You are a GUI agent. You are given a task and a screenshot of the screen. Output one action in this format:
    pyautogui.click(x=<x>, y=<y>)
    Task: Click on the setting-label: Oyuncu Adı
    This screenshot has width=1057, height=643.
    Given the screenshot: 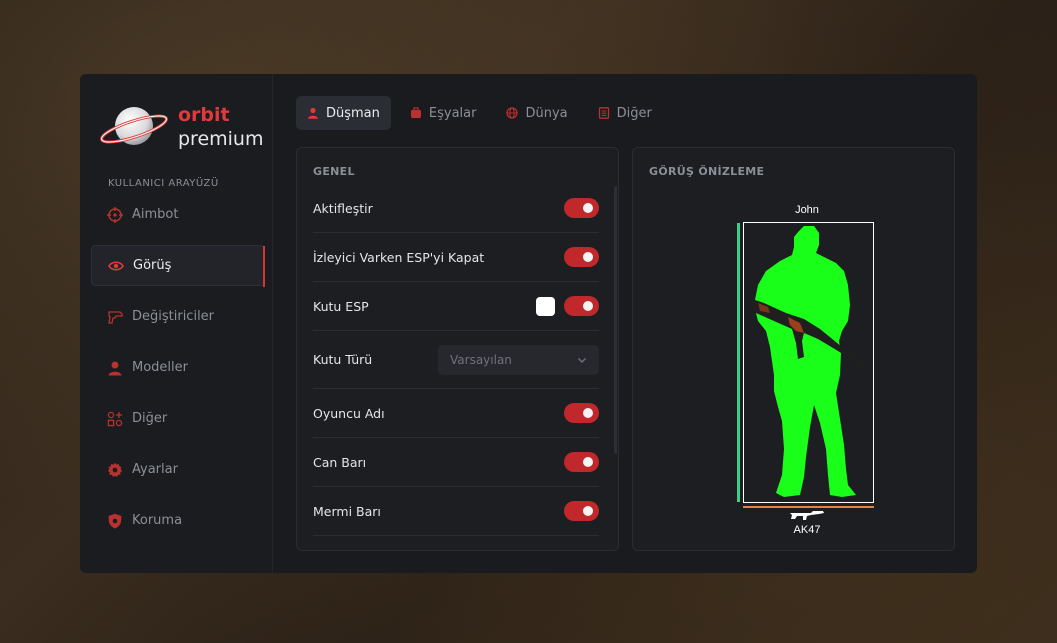 What is the action you would take?
    pyautogui.click(x=349, y=413)
    